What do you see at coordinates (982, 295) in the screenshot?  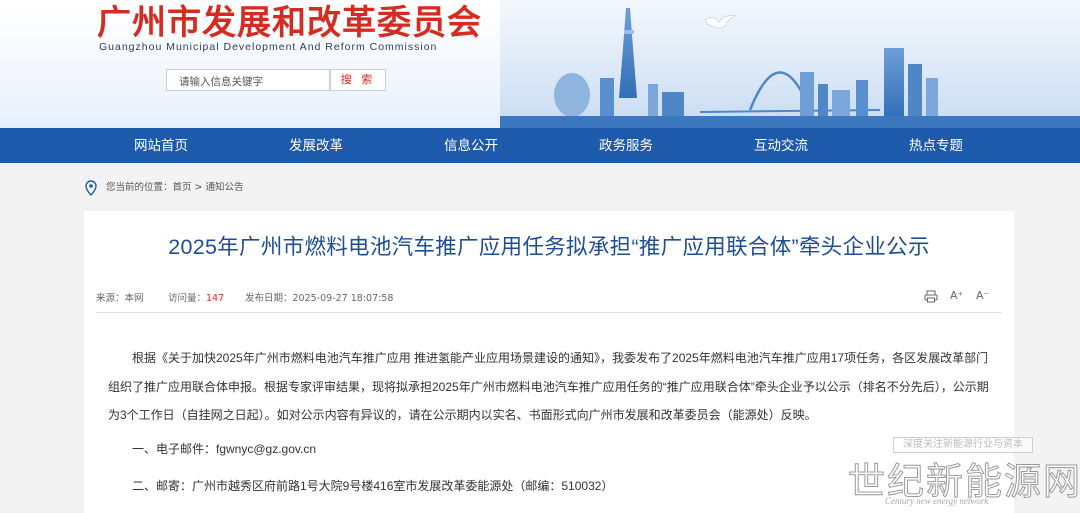 I see `font-decrease-button: A⁻` at bounding box center [982, 295].